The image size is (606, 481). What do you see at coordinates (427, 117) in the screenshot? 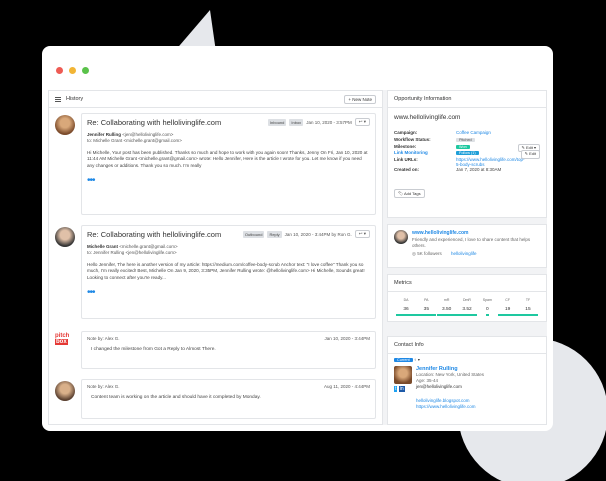
I see `opportunity-site: www.hellolivinglife.com` at bounding box center [427, 117].